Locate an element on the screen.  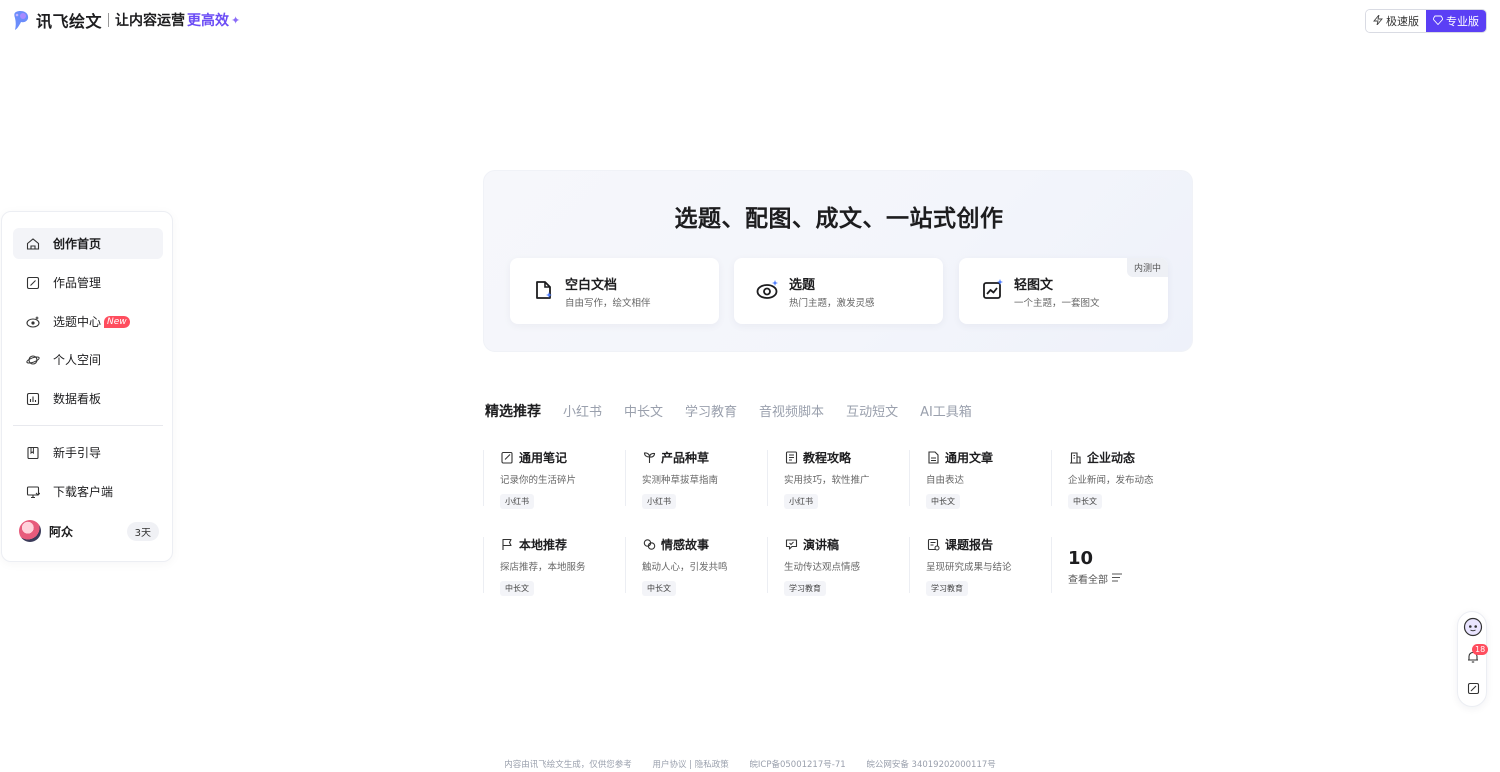
sidebar-item-works: 作品管理 is located at coordinates (88, 282).